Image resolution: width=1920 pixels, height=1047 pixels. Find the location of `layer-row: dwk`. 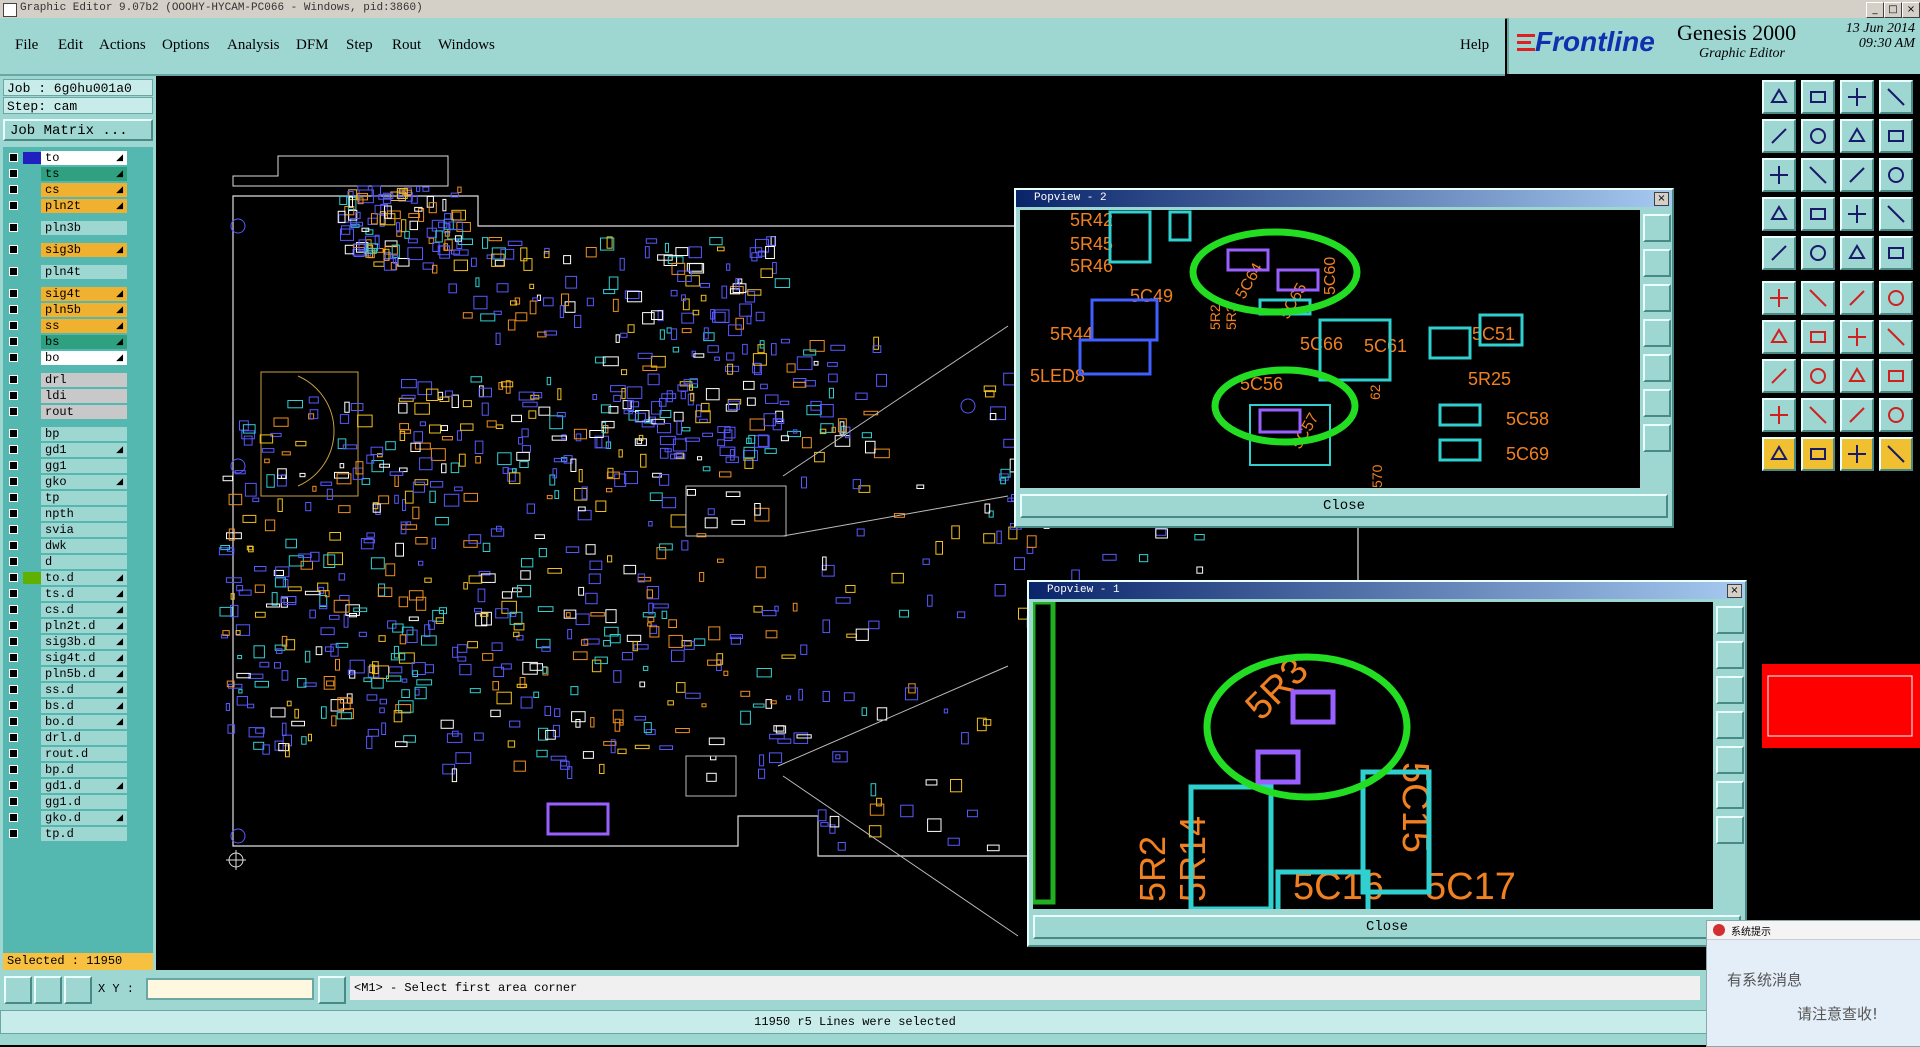

layer-row: dwk is located at coordinates (78, 546).